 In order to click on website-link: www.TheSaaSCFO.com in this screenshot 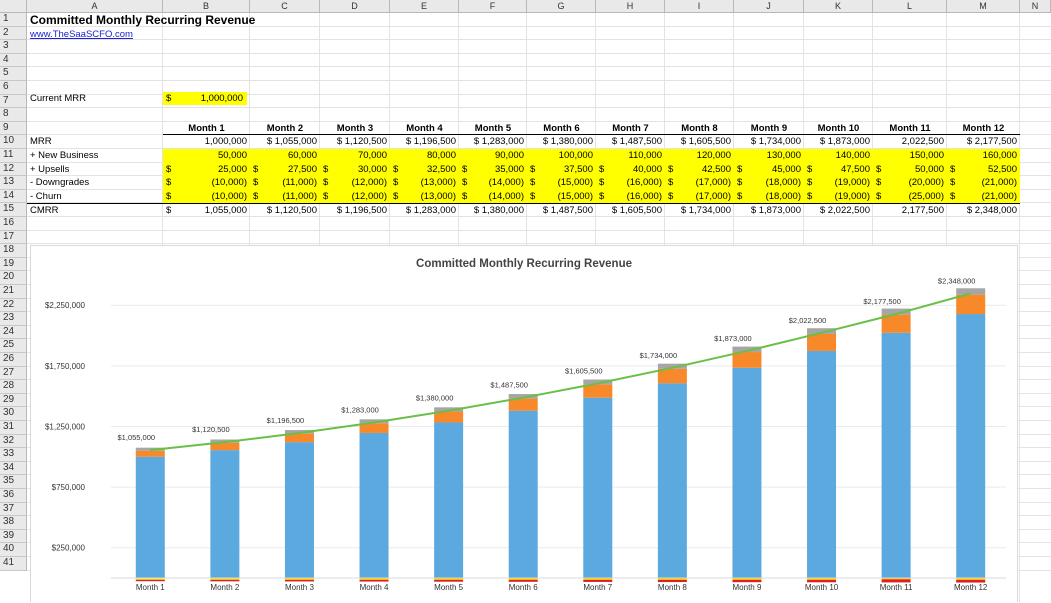, I will do `click(80, 34)`.